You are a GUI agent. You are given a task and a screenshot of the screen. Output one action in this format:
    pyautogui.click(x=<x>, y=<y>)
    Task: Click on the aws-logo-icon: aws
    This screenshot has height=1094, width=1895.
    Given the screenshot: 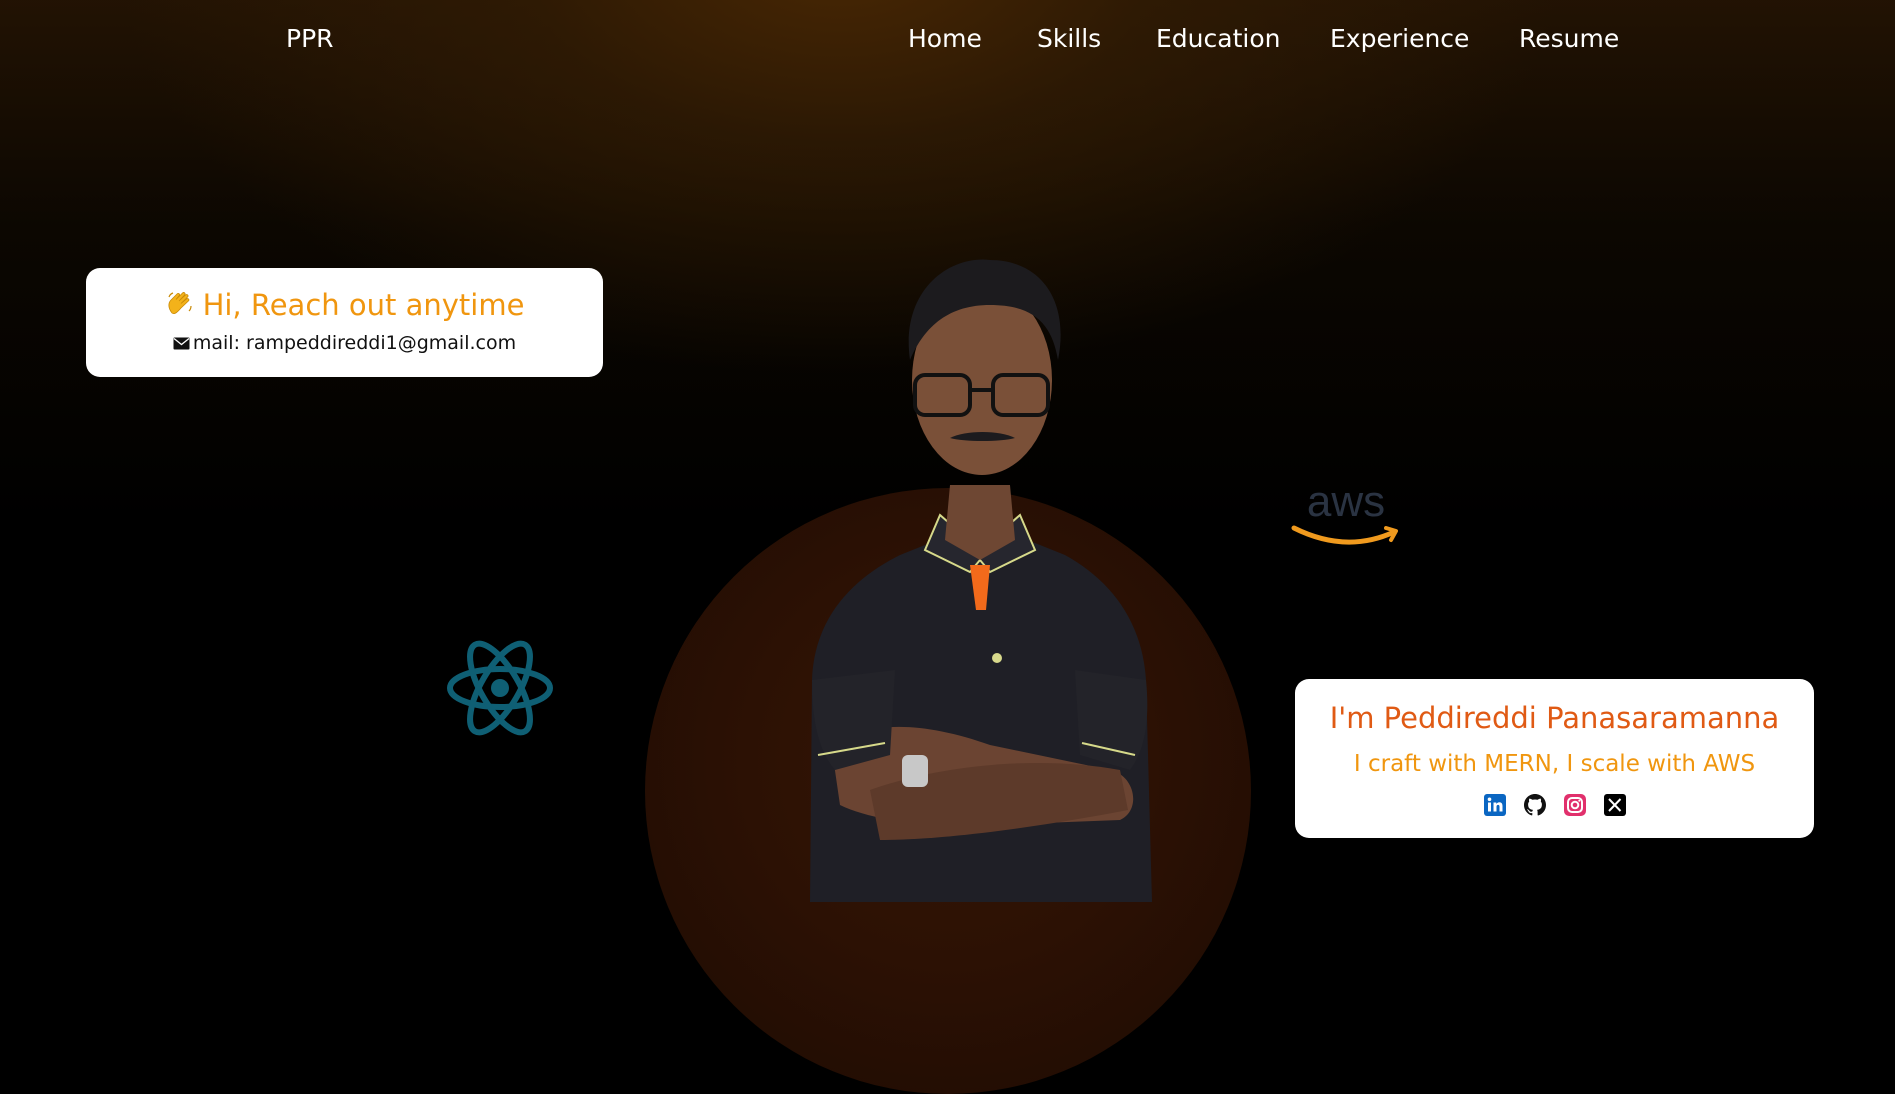 What is the action you would take?
    pyautogui.click(x=1344, y=512)
    